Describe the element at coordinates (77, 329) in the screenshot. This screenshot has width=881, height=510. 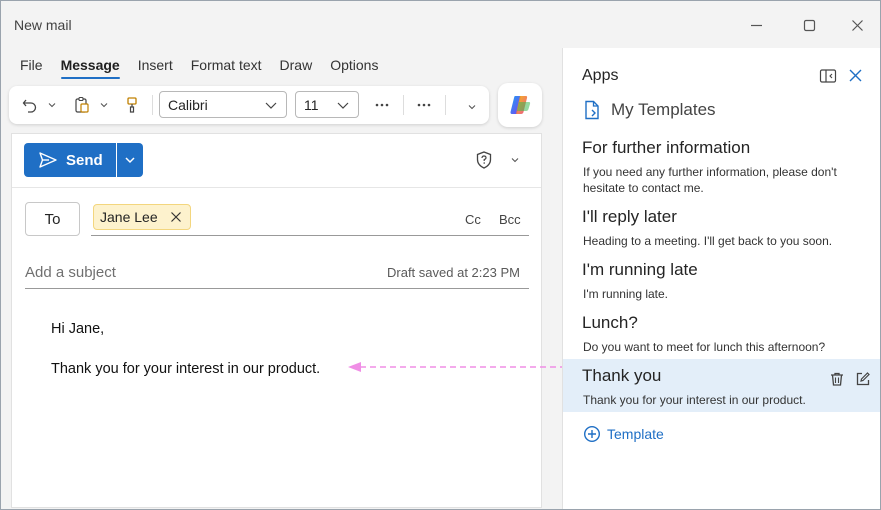
I see `body-greeting: Hi Jane,` at that location.